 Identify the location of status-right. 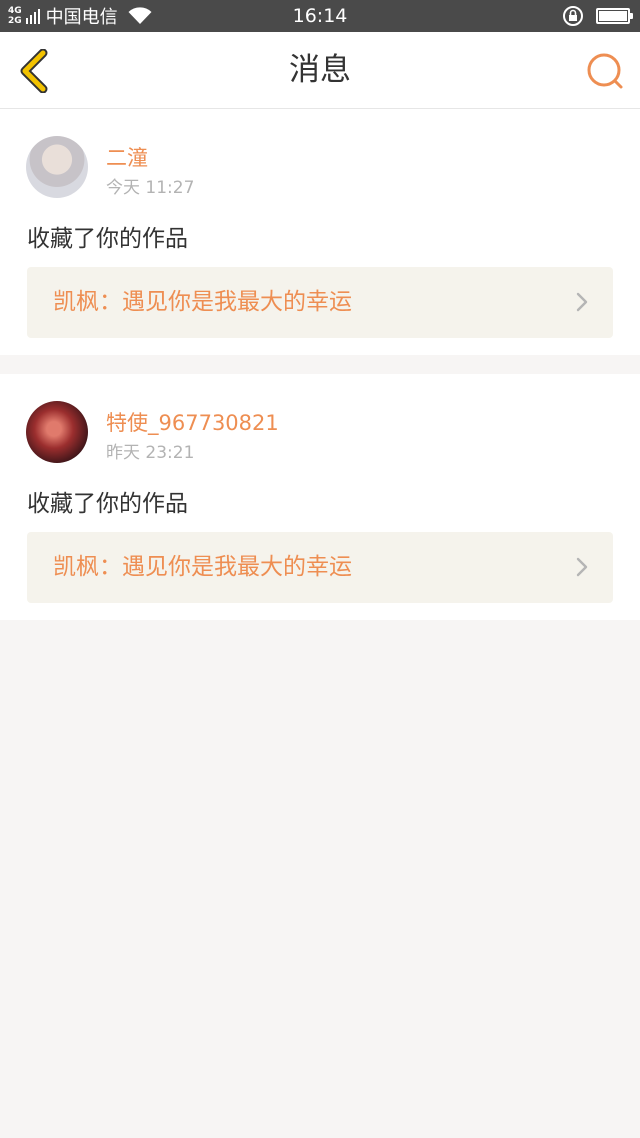
(597, 16).